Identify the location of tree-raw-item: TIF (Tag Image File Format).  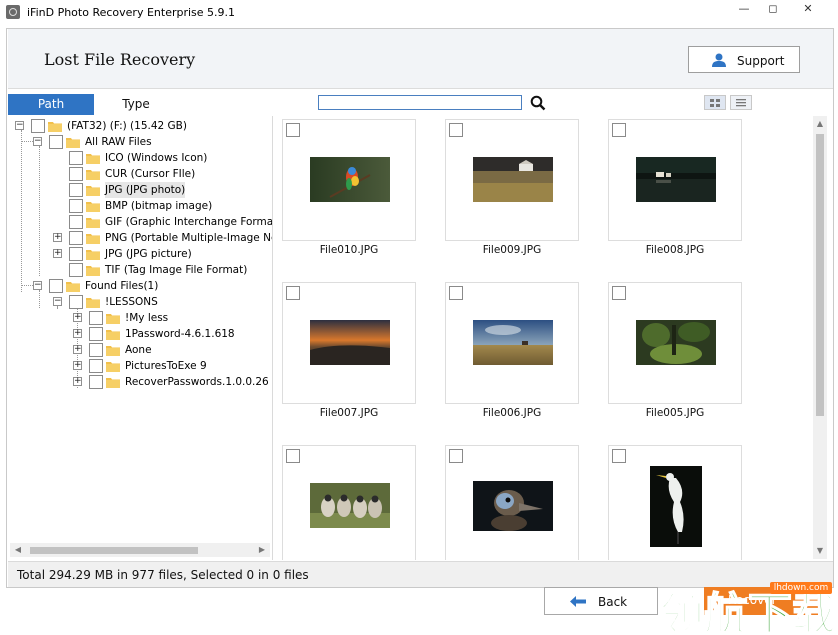
(161, 270).